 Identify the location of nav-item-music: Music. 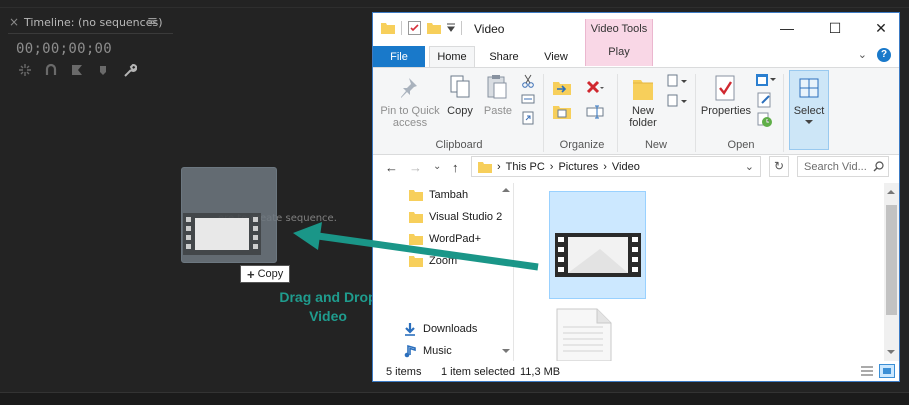
(452, 351).